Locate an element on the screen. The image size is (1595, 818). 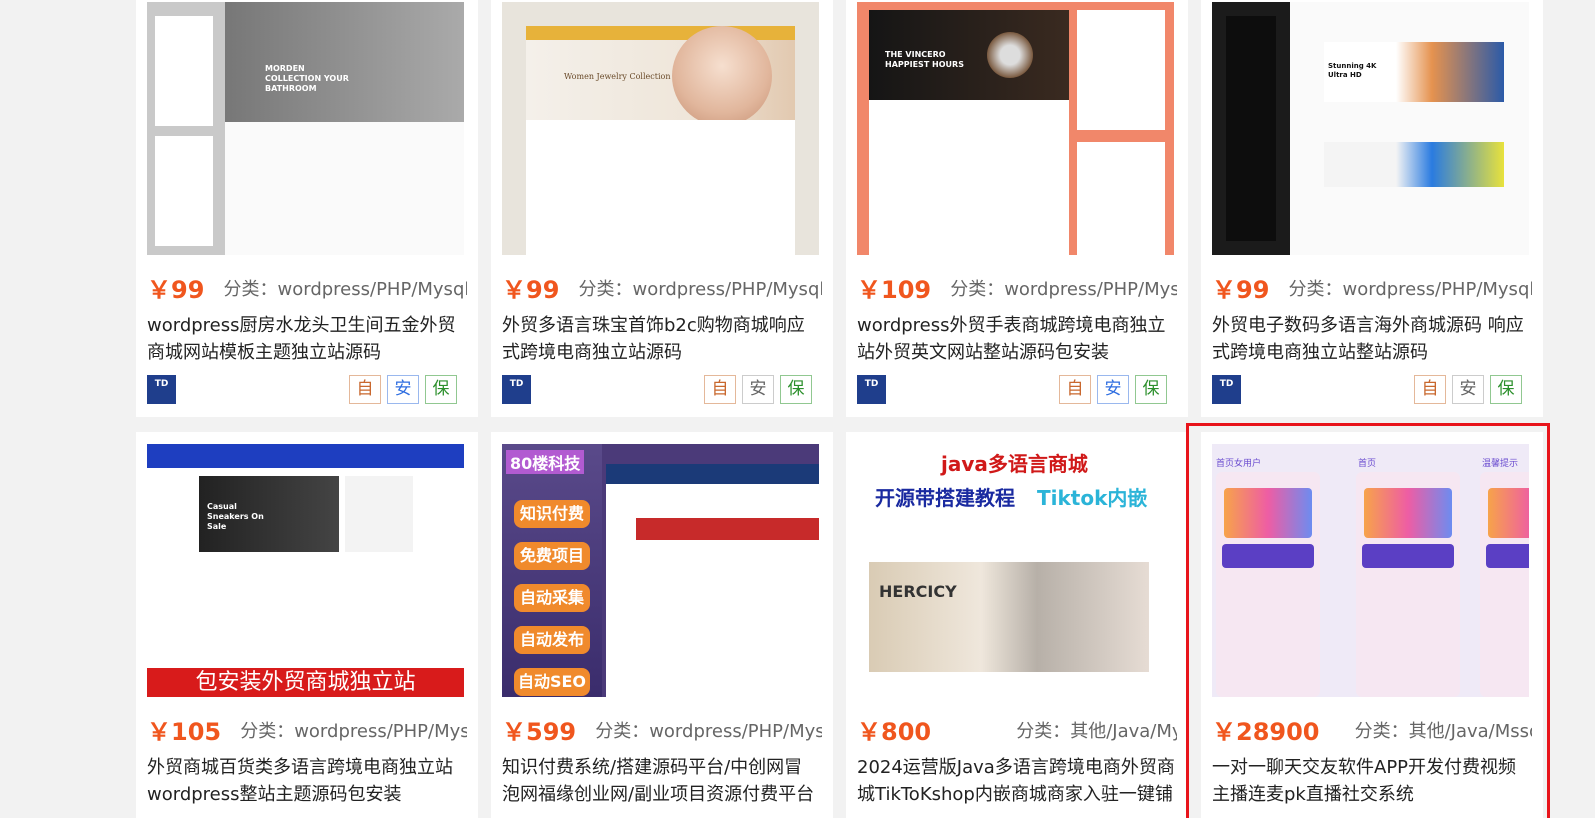
thumbnail-caption: MORDEN COLLECTION YOUR BATHROOM is located at coordinates (307, 78).